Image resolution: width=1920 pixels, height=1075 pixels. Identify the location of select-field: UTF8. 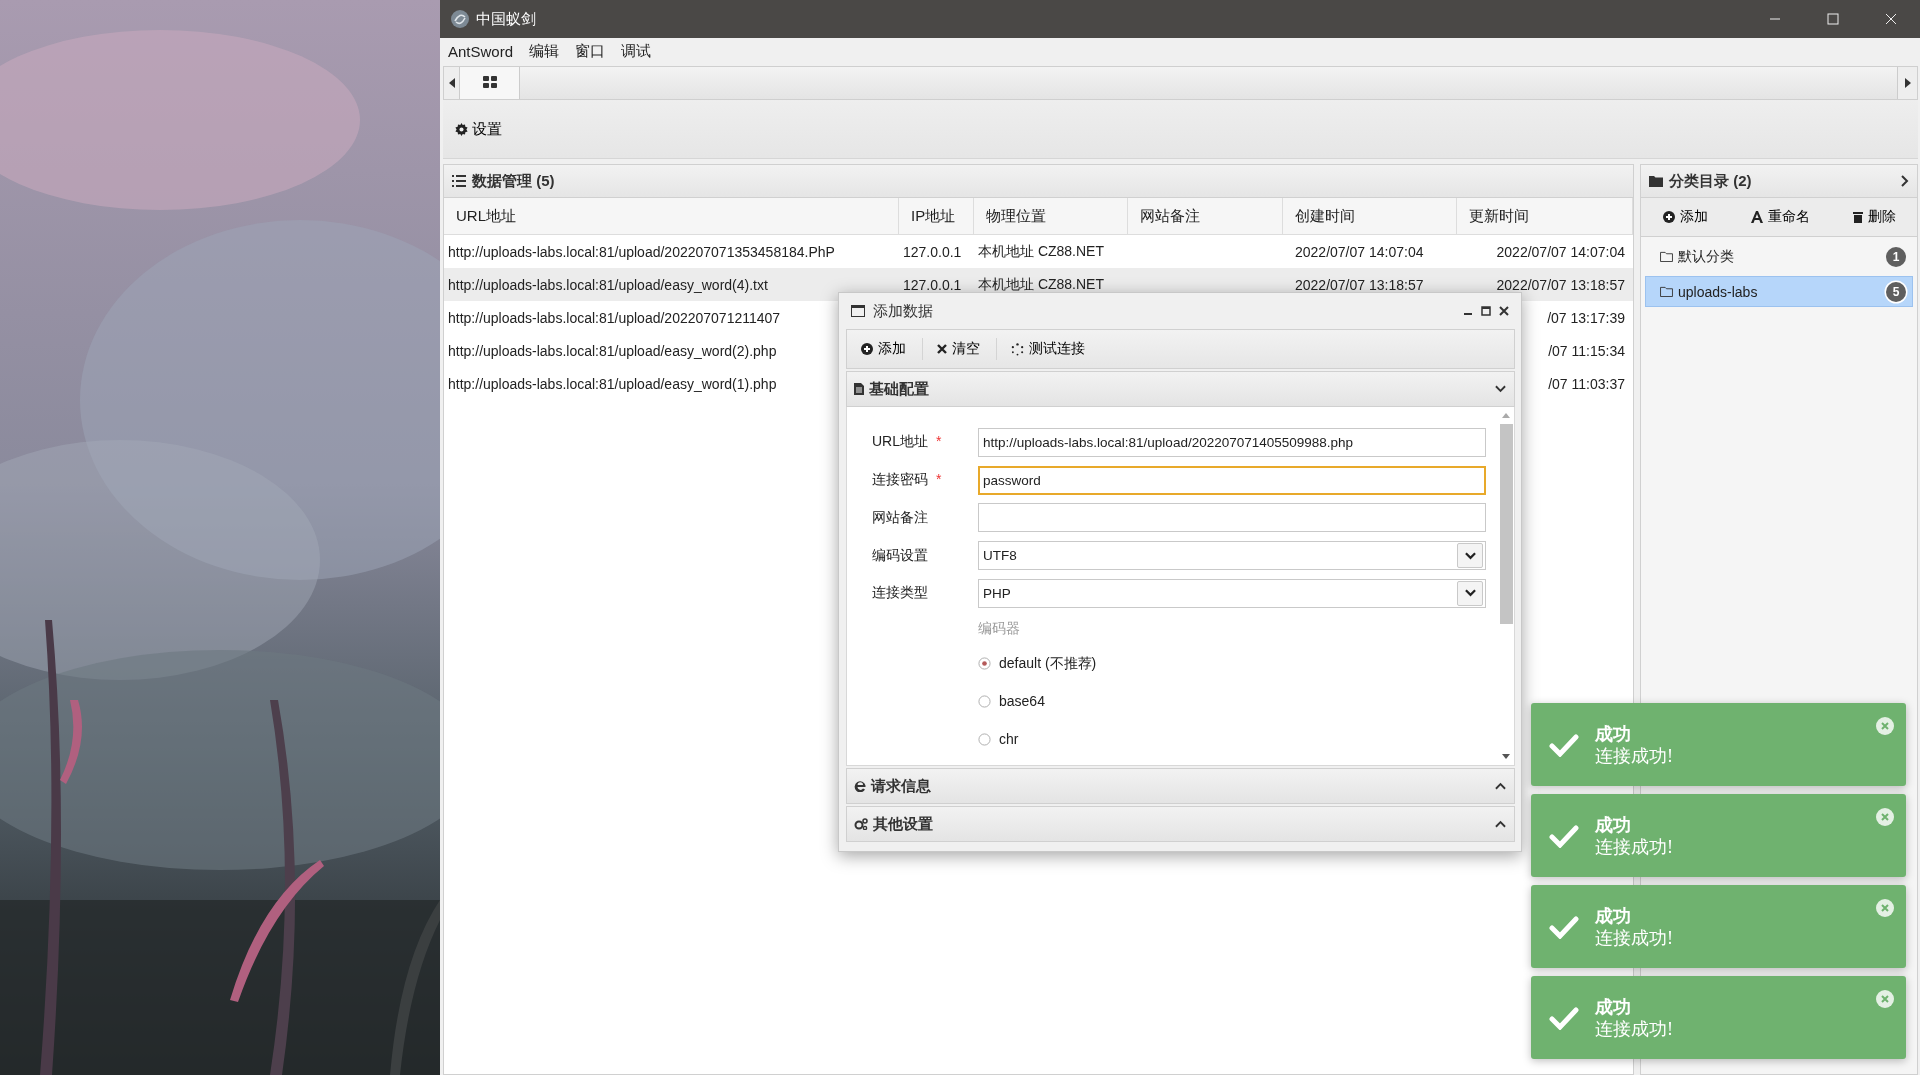
(1232, 556).